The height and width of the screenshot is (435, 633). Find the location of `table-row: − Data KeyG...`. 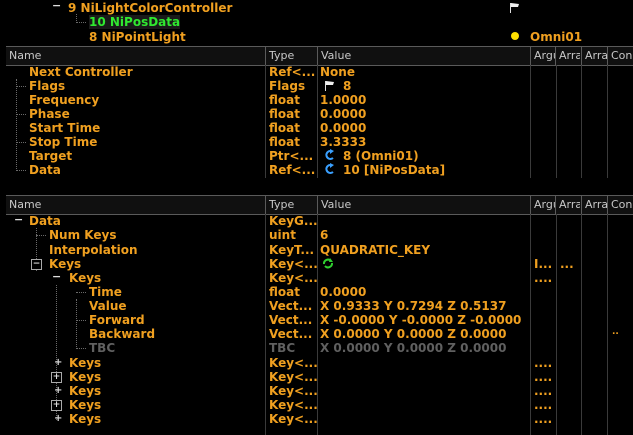

table-row: − Data KeyG... is located at coordinates (316, 220).